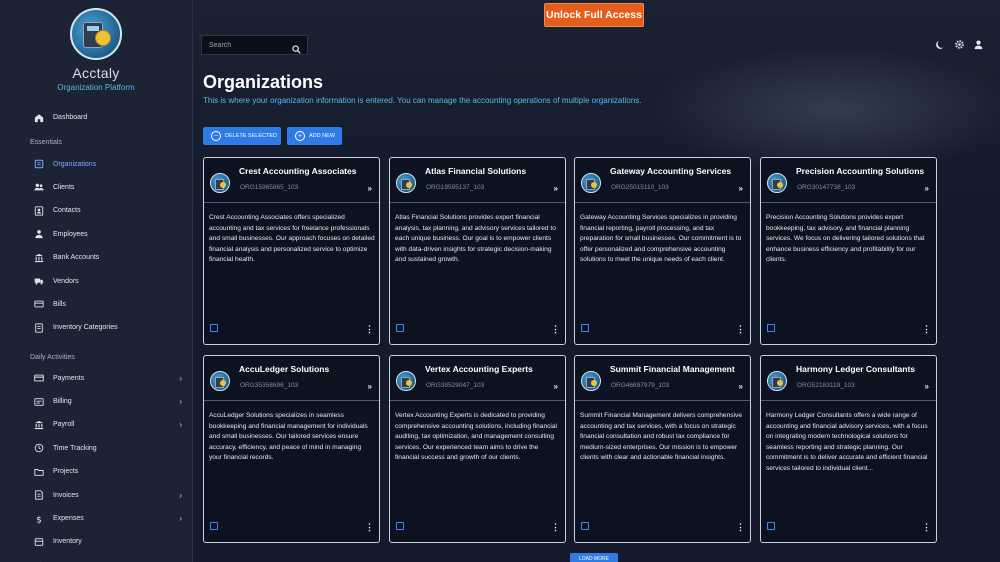  Describe the element at coordinates (96, 117) in the screenshot. I see `sidebar-item-dashboard: Dashboard` at that location.